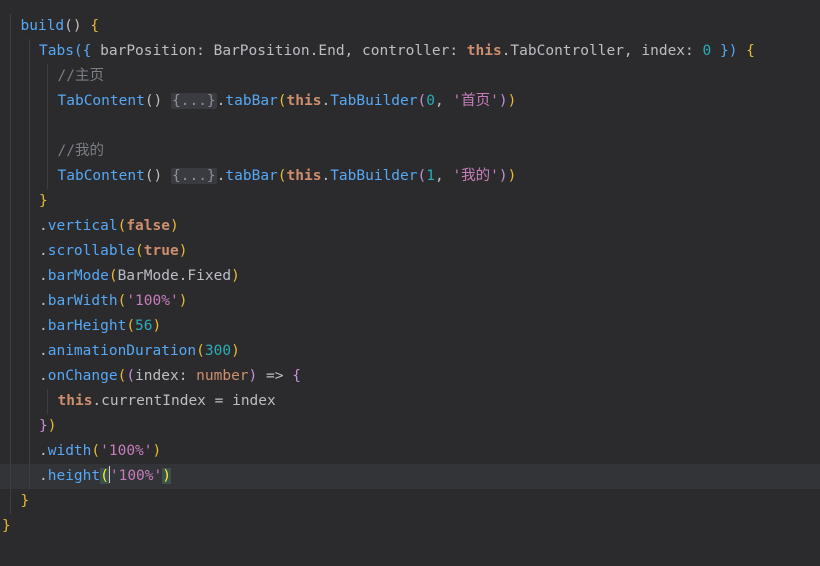 The width and height of the screenshot is (820, 566). I want to click on code-text: build() {, so click(60, 26).